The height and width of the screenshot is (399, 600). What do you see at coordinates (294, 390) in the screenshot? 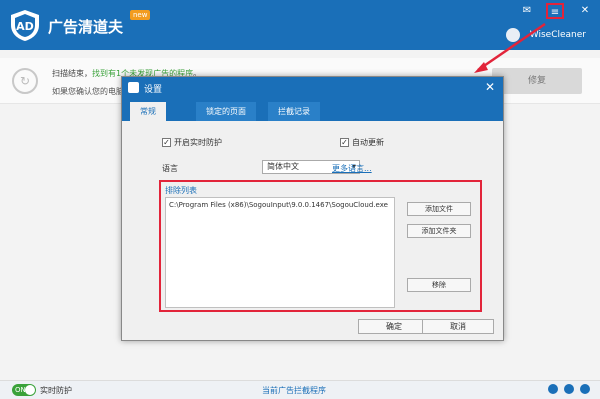
I see `blocked-programs-link: 当前广告拦截程序` at bounding box center [294, 390].